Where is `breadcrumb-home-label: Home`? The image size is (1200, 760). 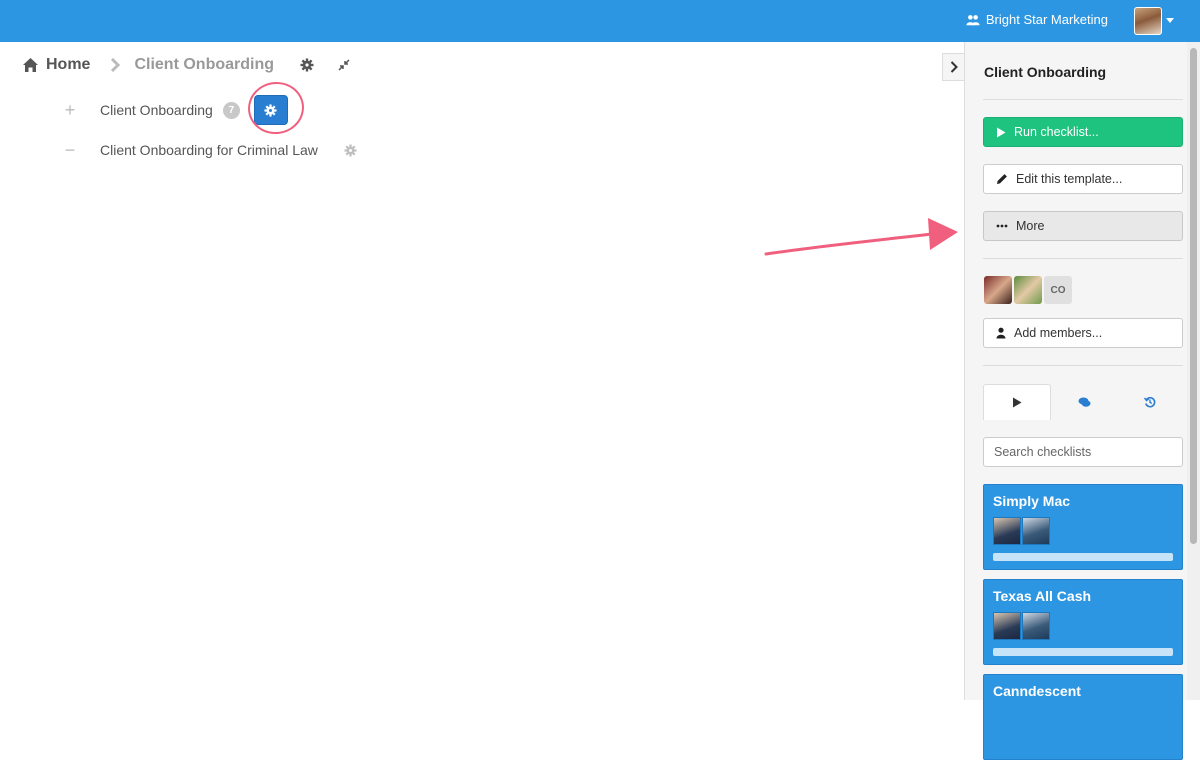
breadcrumb-home-label: Home is located at coordinates (68, 64).